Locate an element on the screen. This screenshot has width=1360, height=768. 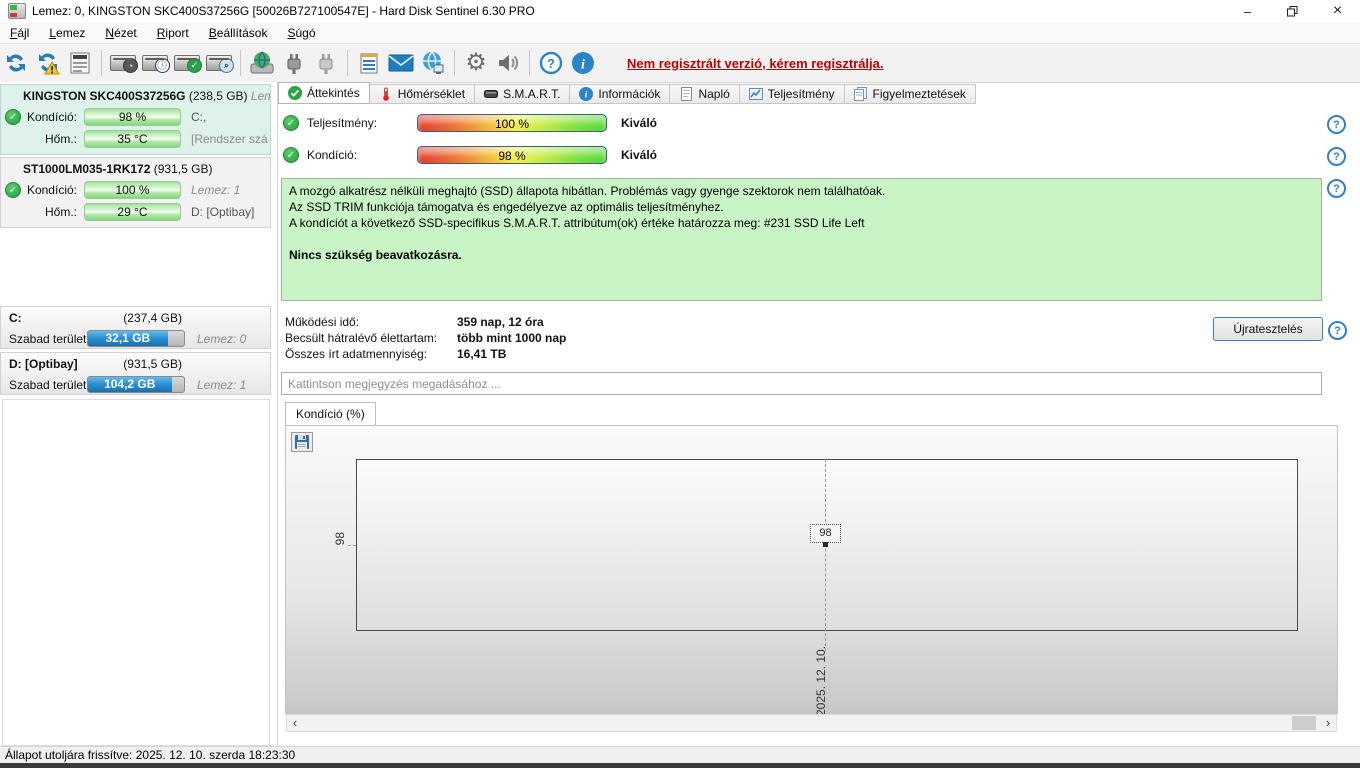
about-button: i is located at coordinates (583, 63).